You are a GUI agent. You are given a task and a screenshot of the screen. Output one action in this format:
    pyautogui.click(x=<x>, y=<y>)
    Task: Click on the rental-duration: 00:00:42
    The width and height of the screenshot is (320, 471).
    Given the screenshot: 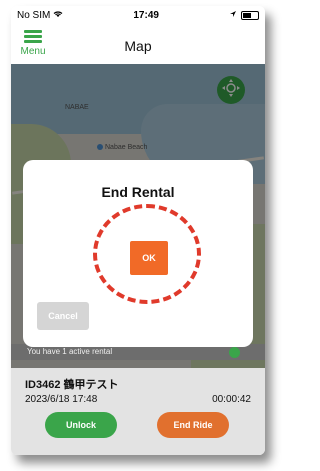 What is the action you would take?
    pyautogui.click(x=231, y=399)
    